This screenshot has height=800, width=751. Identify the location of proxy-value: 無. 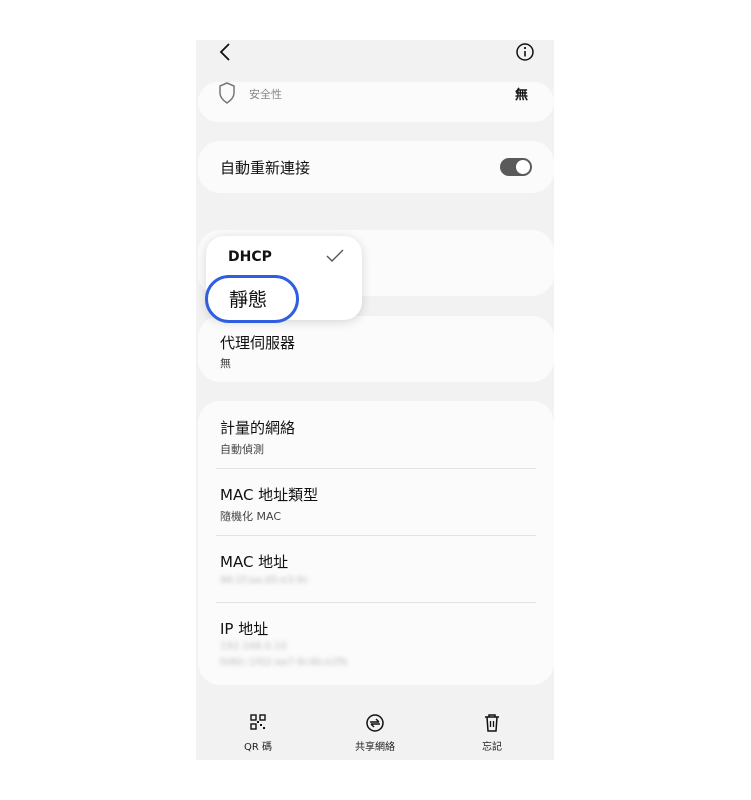
(225, 363).